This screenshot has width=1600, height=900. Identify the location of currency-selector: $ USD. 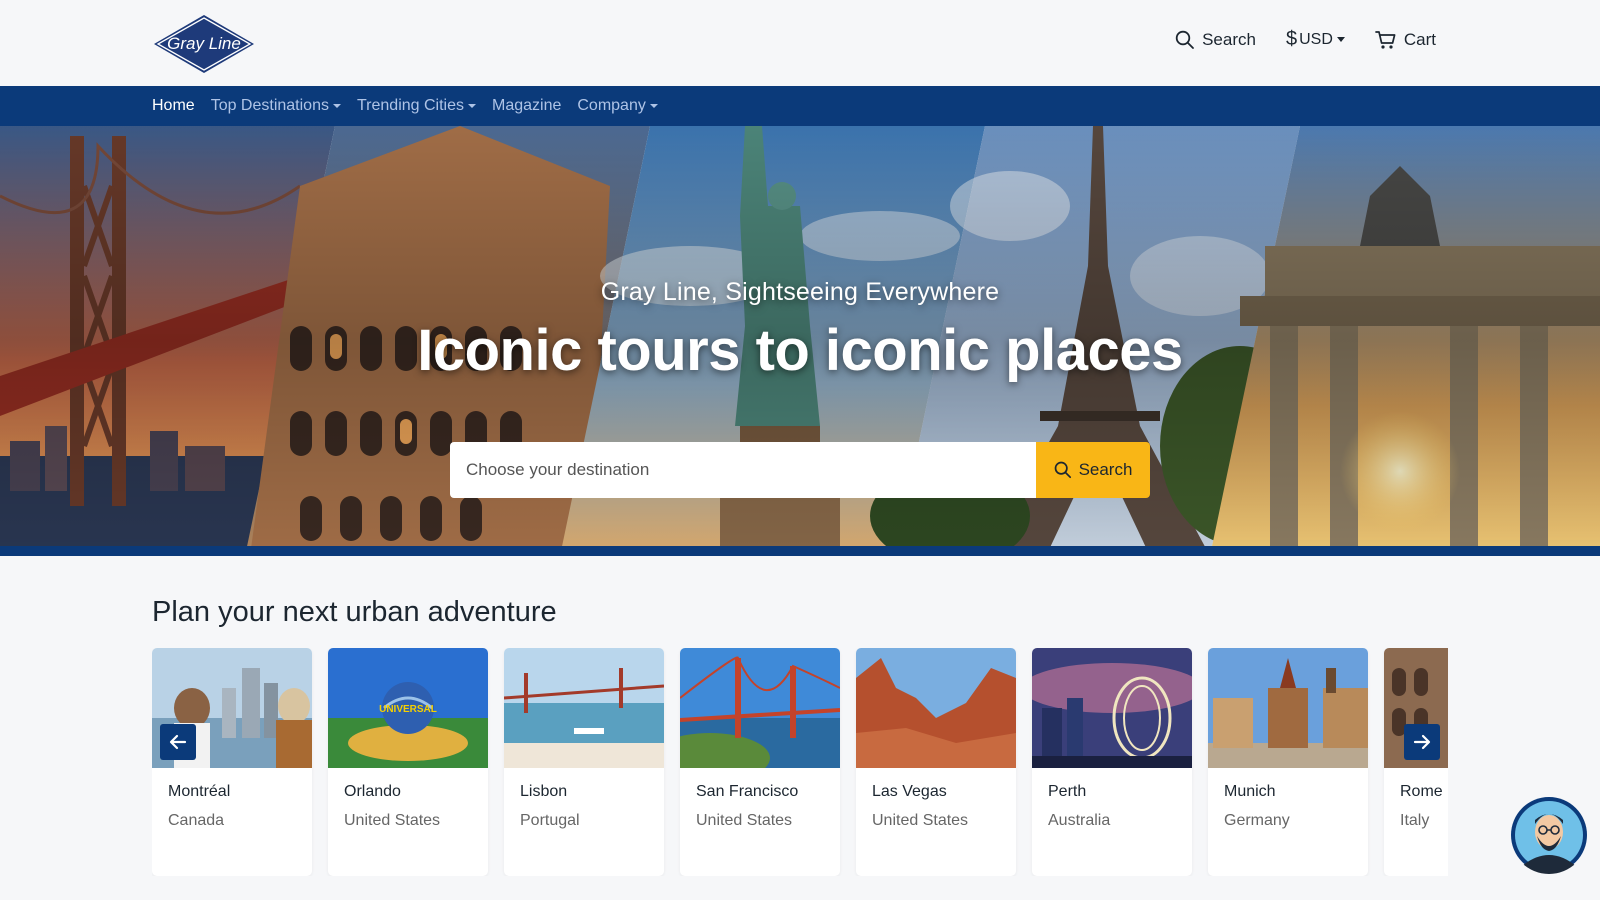
(1315, 39).